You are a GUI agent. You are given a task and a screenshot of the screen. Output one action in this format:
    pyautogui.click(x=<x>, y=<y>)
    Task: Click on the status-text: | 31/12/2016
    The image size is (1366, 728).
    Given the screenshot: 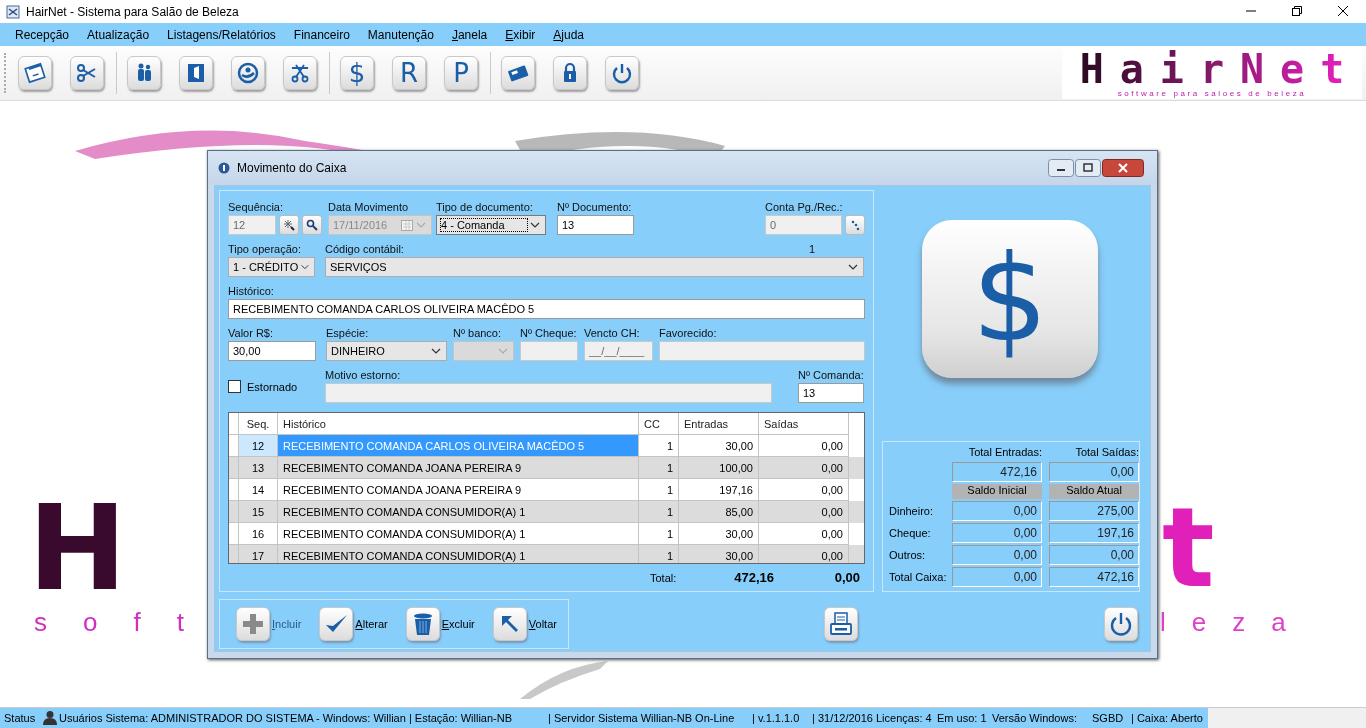 What is the action you would take?
    pyautogui.click(x=843, y=718)
    